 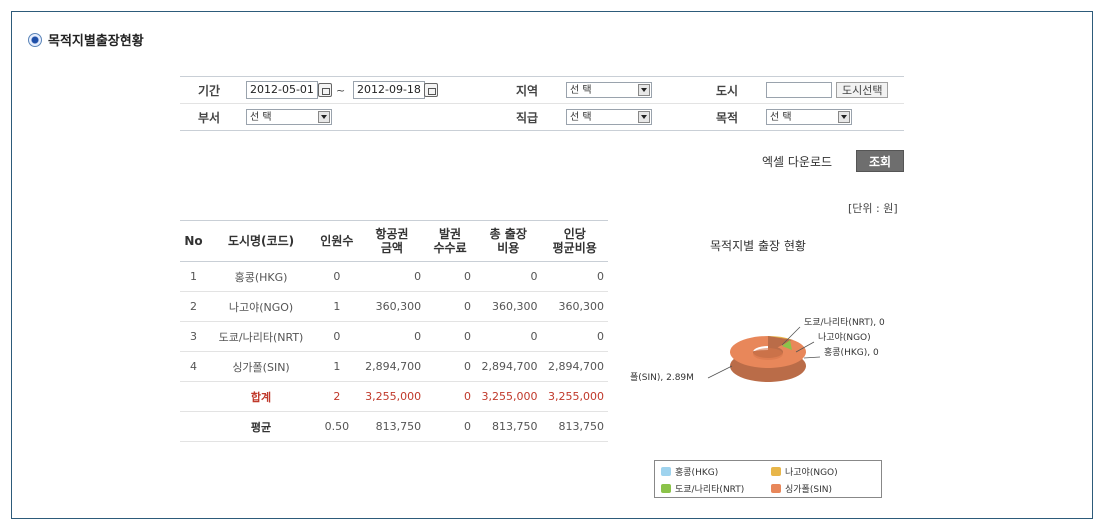 I want to click on cell-avg: 813,750, so click(x=574, y=426).